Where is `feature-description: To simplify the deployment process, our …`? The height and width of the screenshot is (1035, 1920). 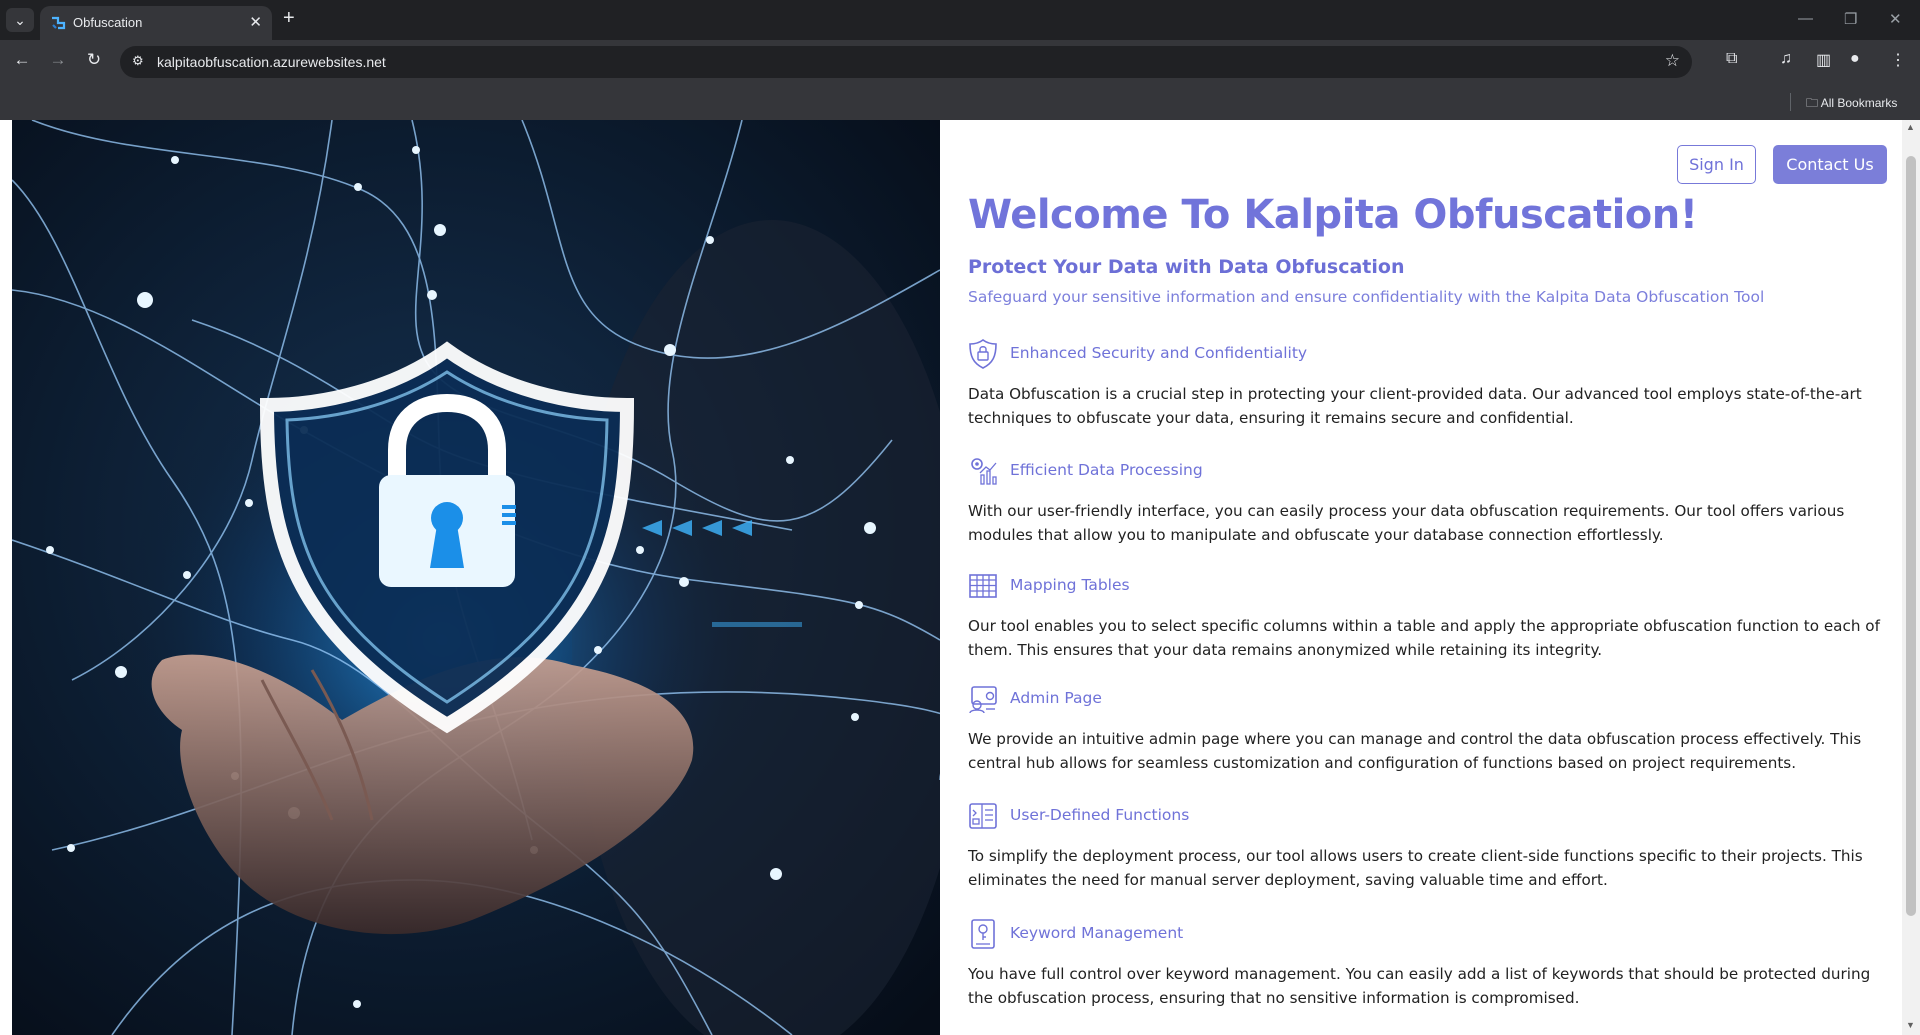
feature-description: To simplify the deployment process, our … is located at coordinates (1415, 868).